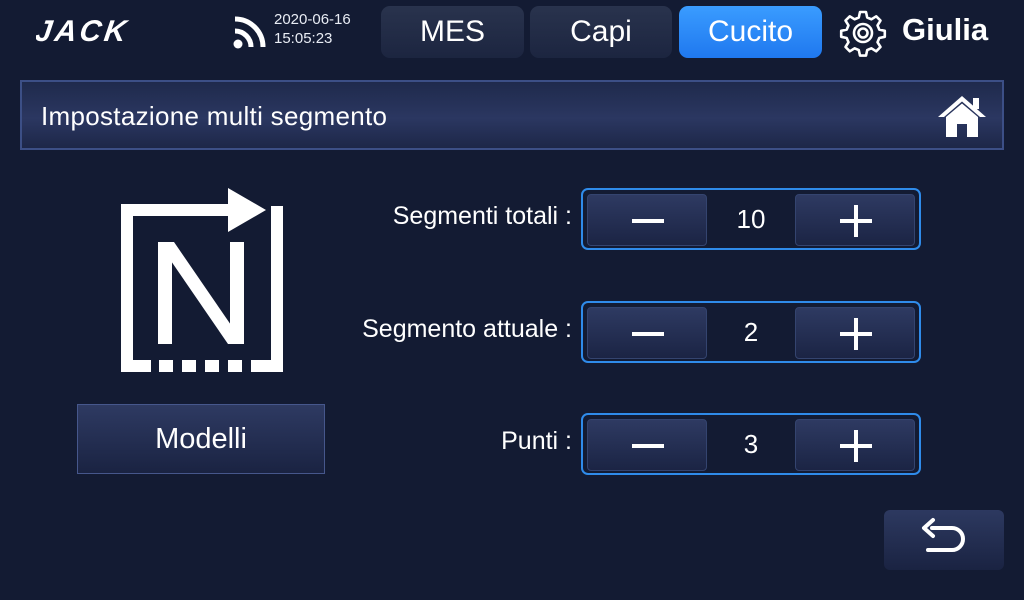 The height and width of the screenshot is (600, 1024). I want to click on total-segments-plus-button, so click(855, 220).